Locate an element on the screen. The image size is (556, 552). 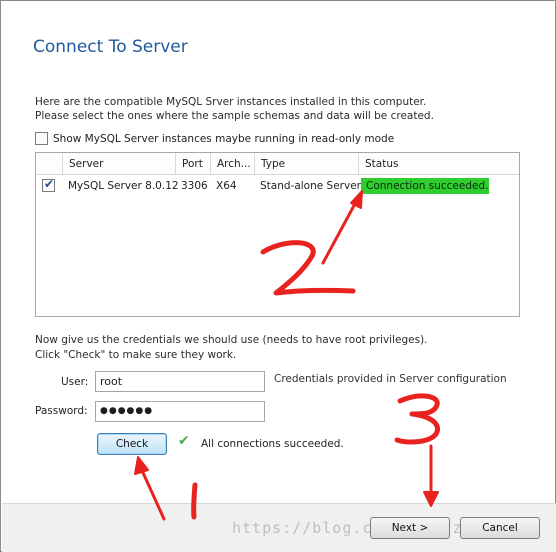
status-badge: Connection succeeded. is located at coordinates (425, 186).